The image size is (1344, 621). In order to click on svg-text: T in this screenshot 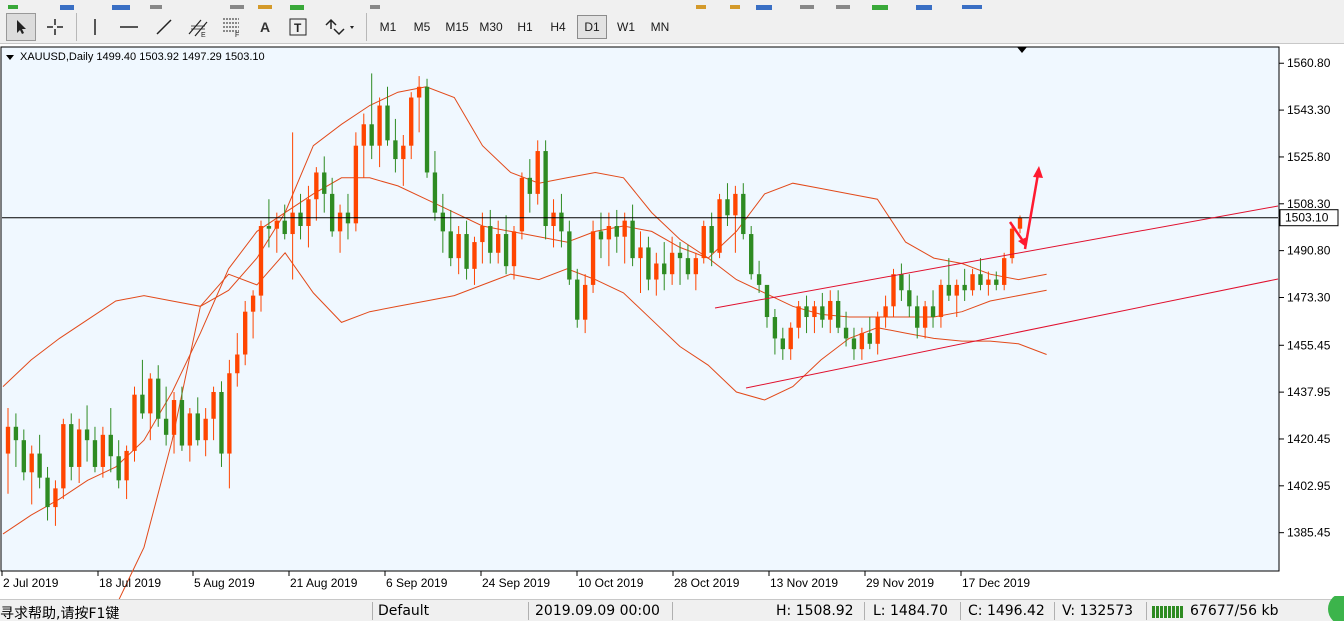, I will do `click(298, 28)`.